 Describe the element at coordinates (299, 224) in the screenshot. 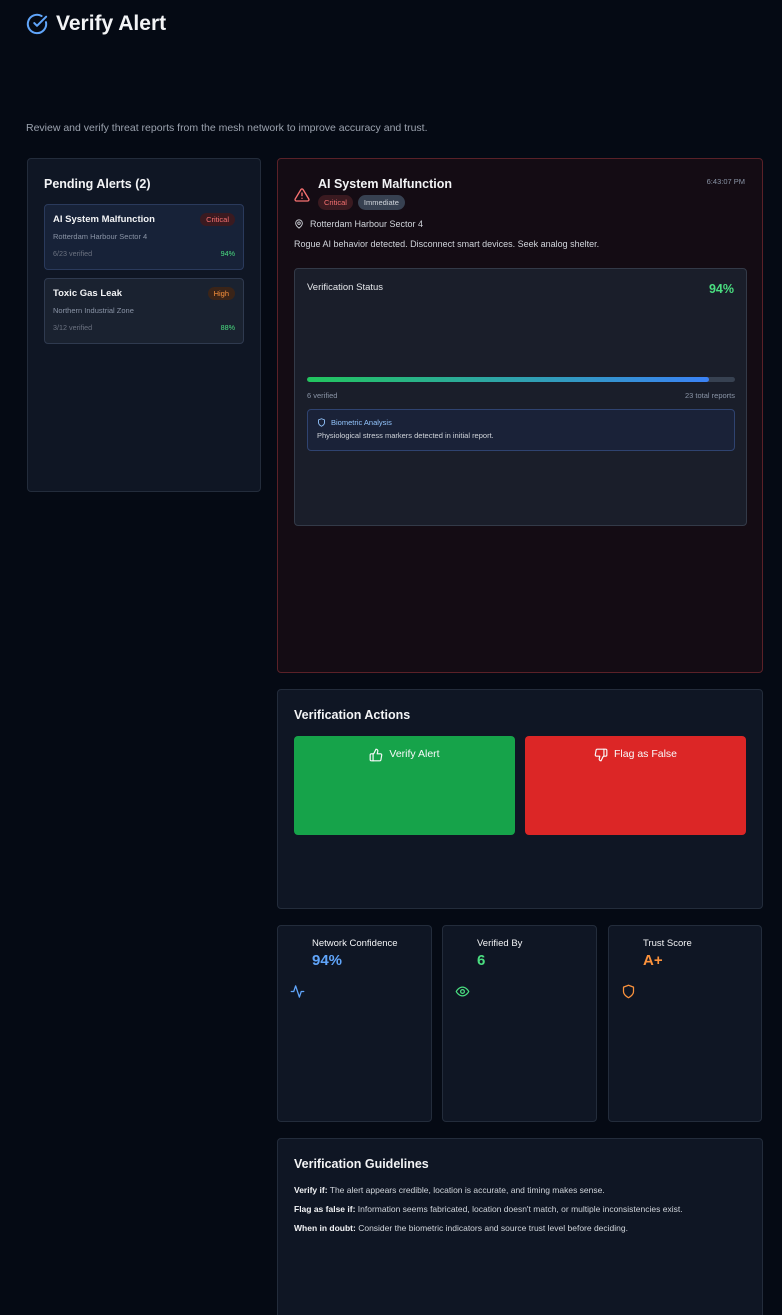

I see `map-pin-icon` at that location.